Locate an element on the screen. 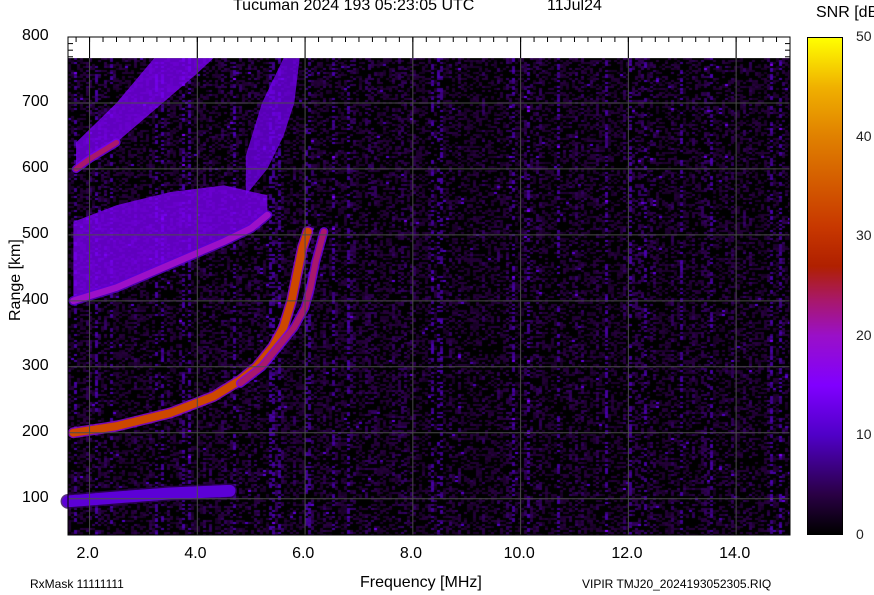 The height and width of the screenshot is (595, 874). x-tick-label: 14.0 is located at coordinates (735, 553).